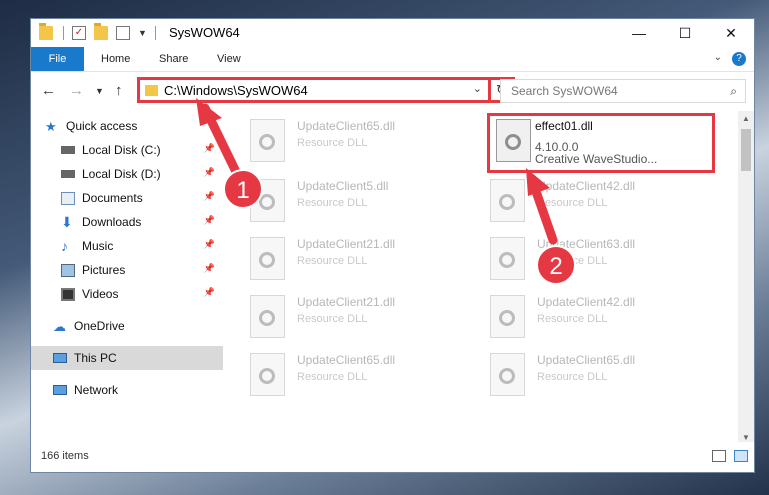 The image size is (769, 495). Describe the element at coordinates (555, 266) in the screenshot. I see `step-2-label: 2` at that location.